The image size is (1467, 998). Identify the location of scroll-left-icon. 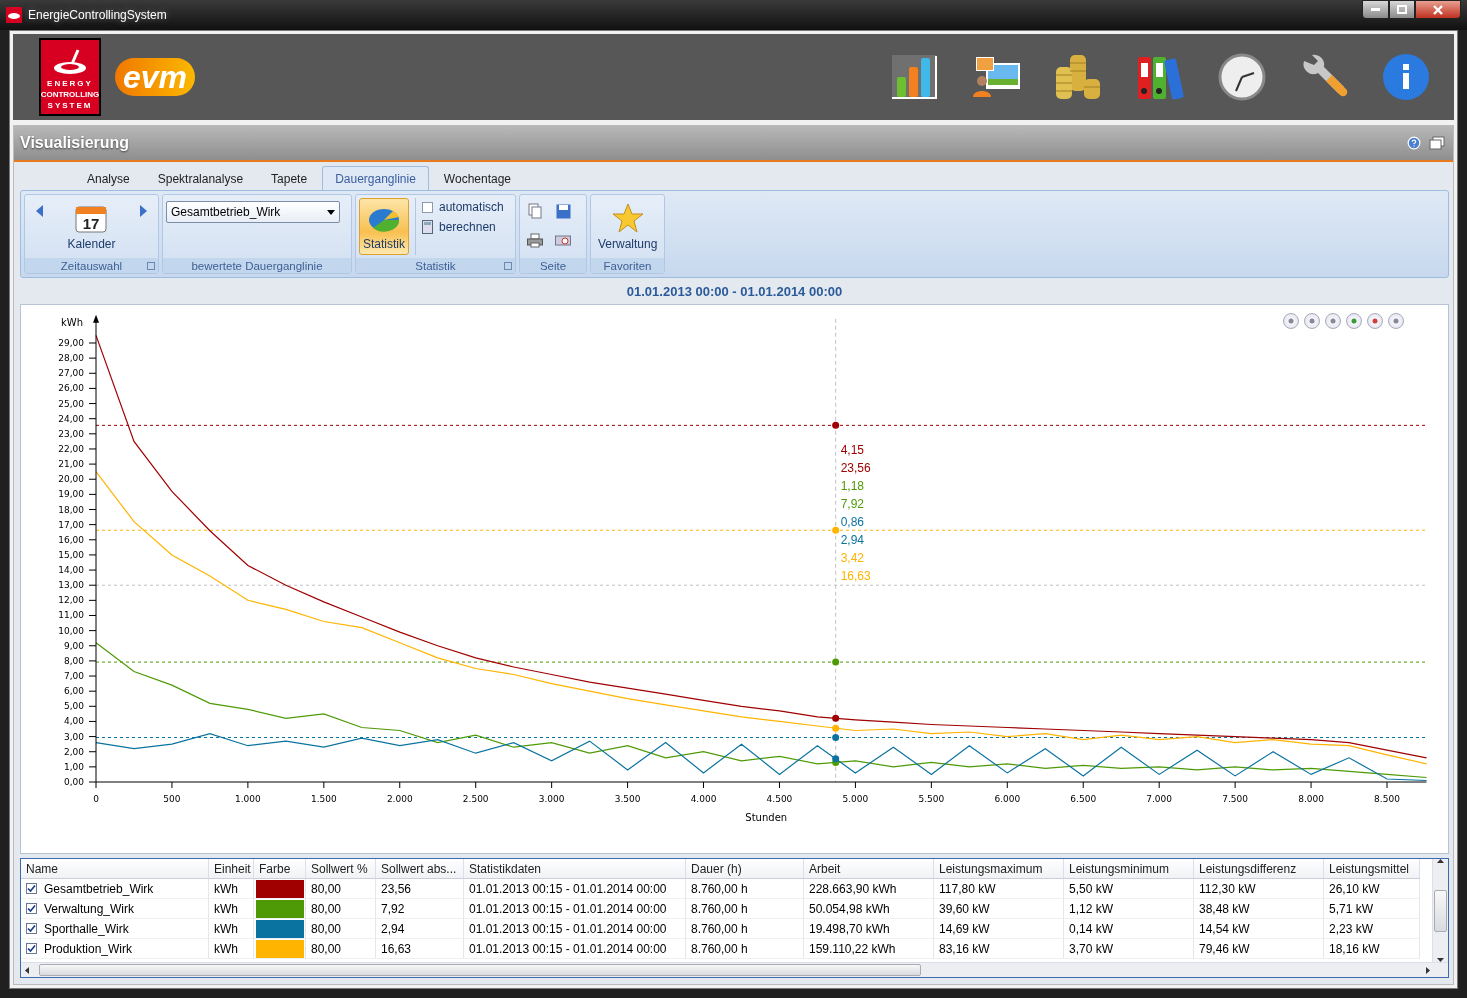
(27, 970).